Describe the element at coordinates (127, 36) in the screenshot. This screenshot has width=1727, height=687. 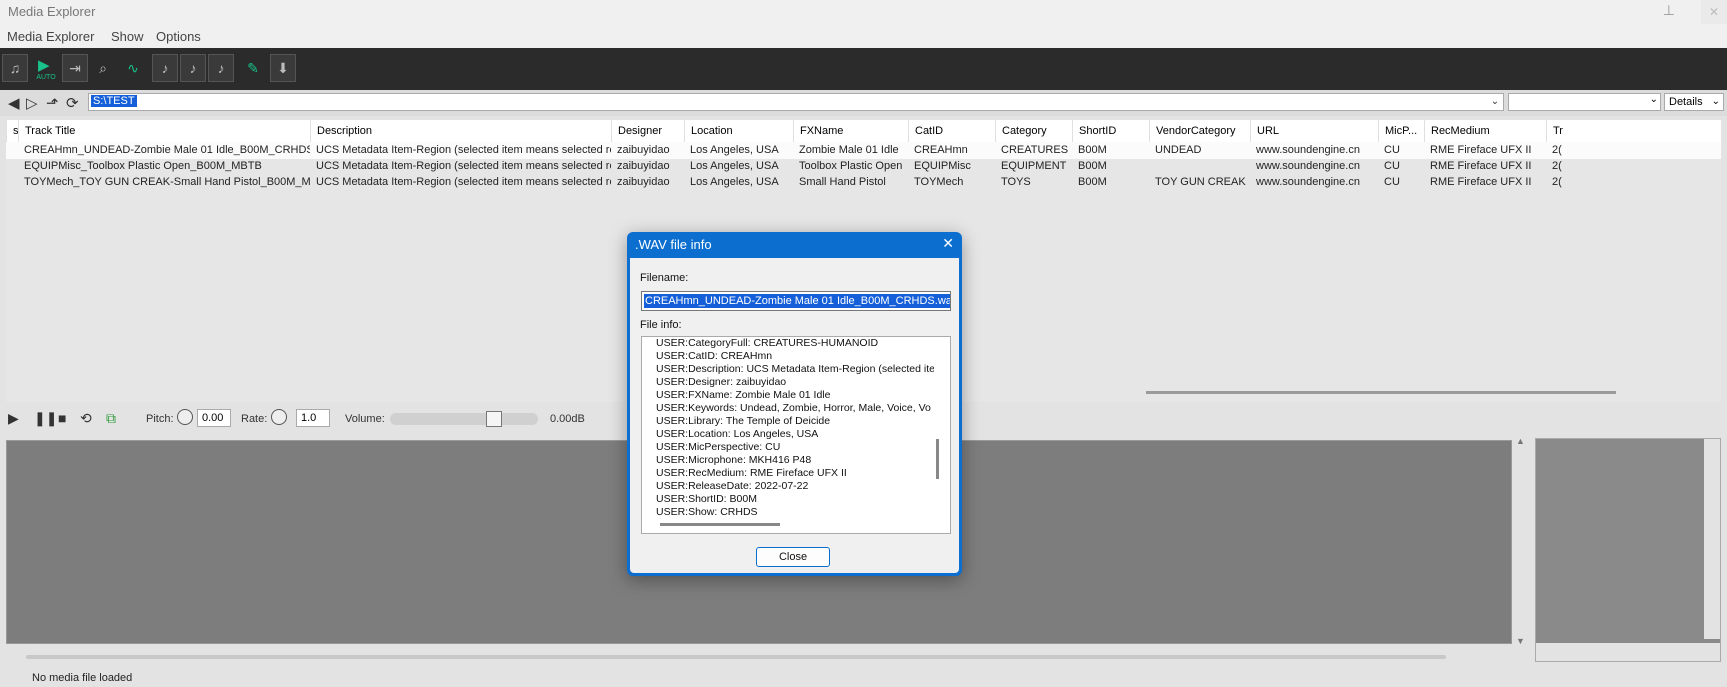
I see `menu-show: Show` at that location.